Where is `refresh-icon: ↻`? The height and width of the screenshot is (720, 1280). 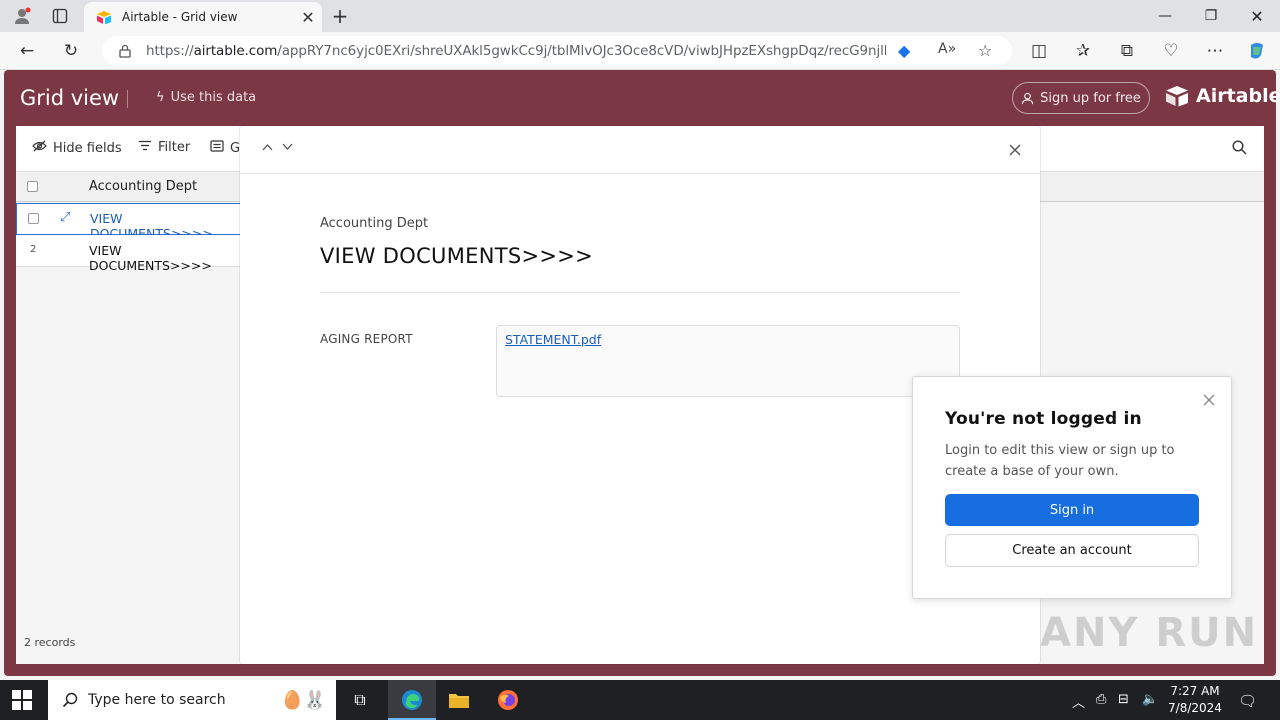
refresh-icon: ↻ is located at coordinates (71, 51).